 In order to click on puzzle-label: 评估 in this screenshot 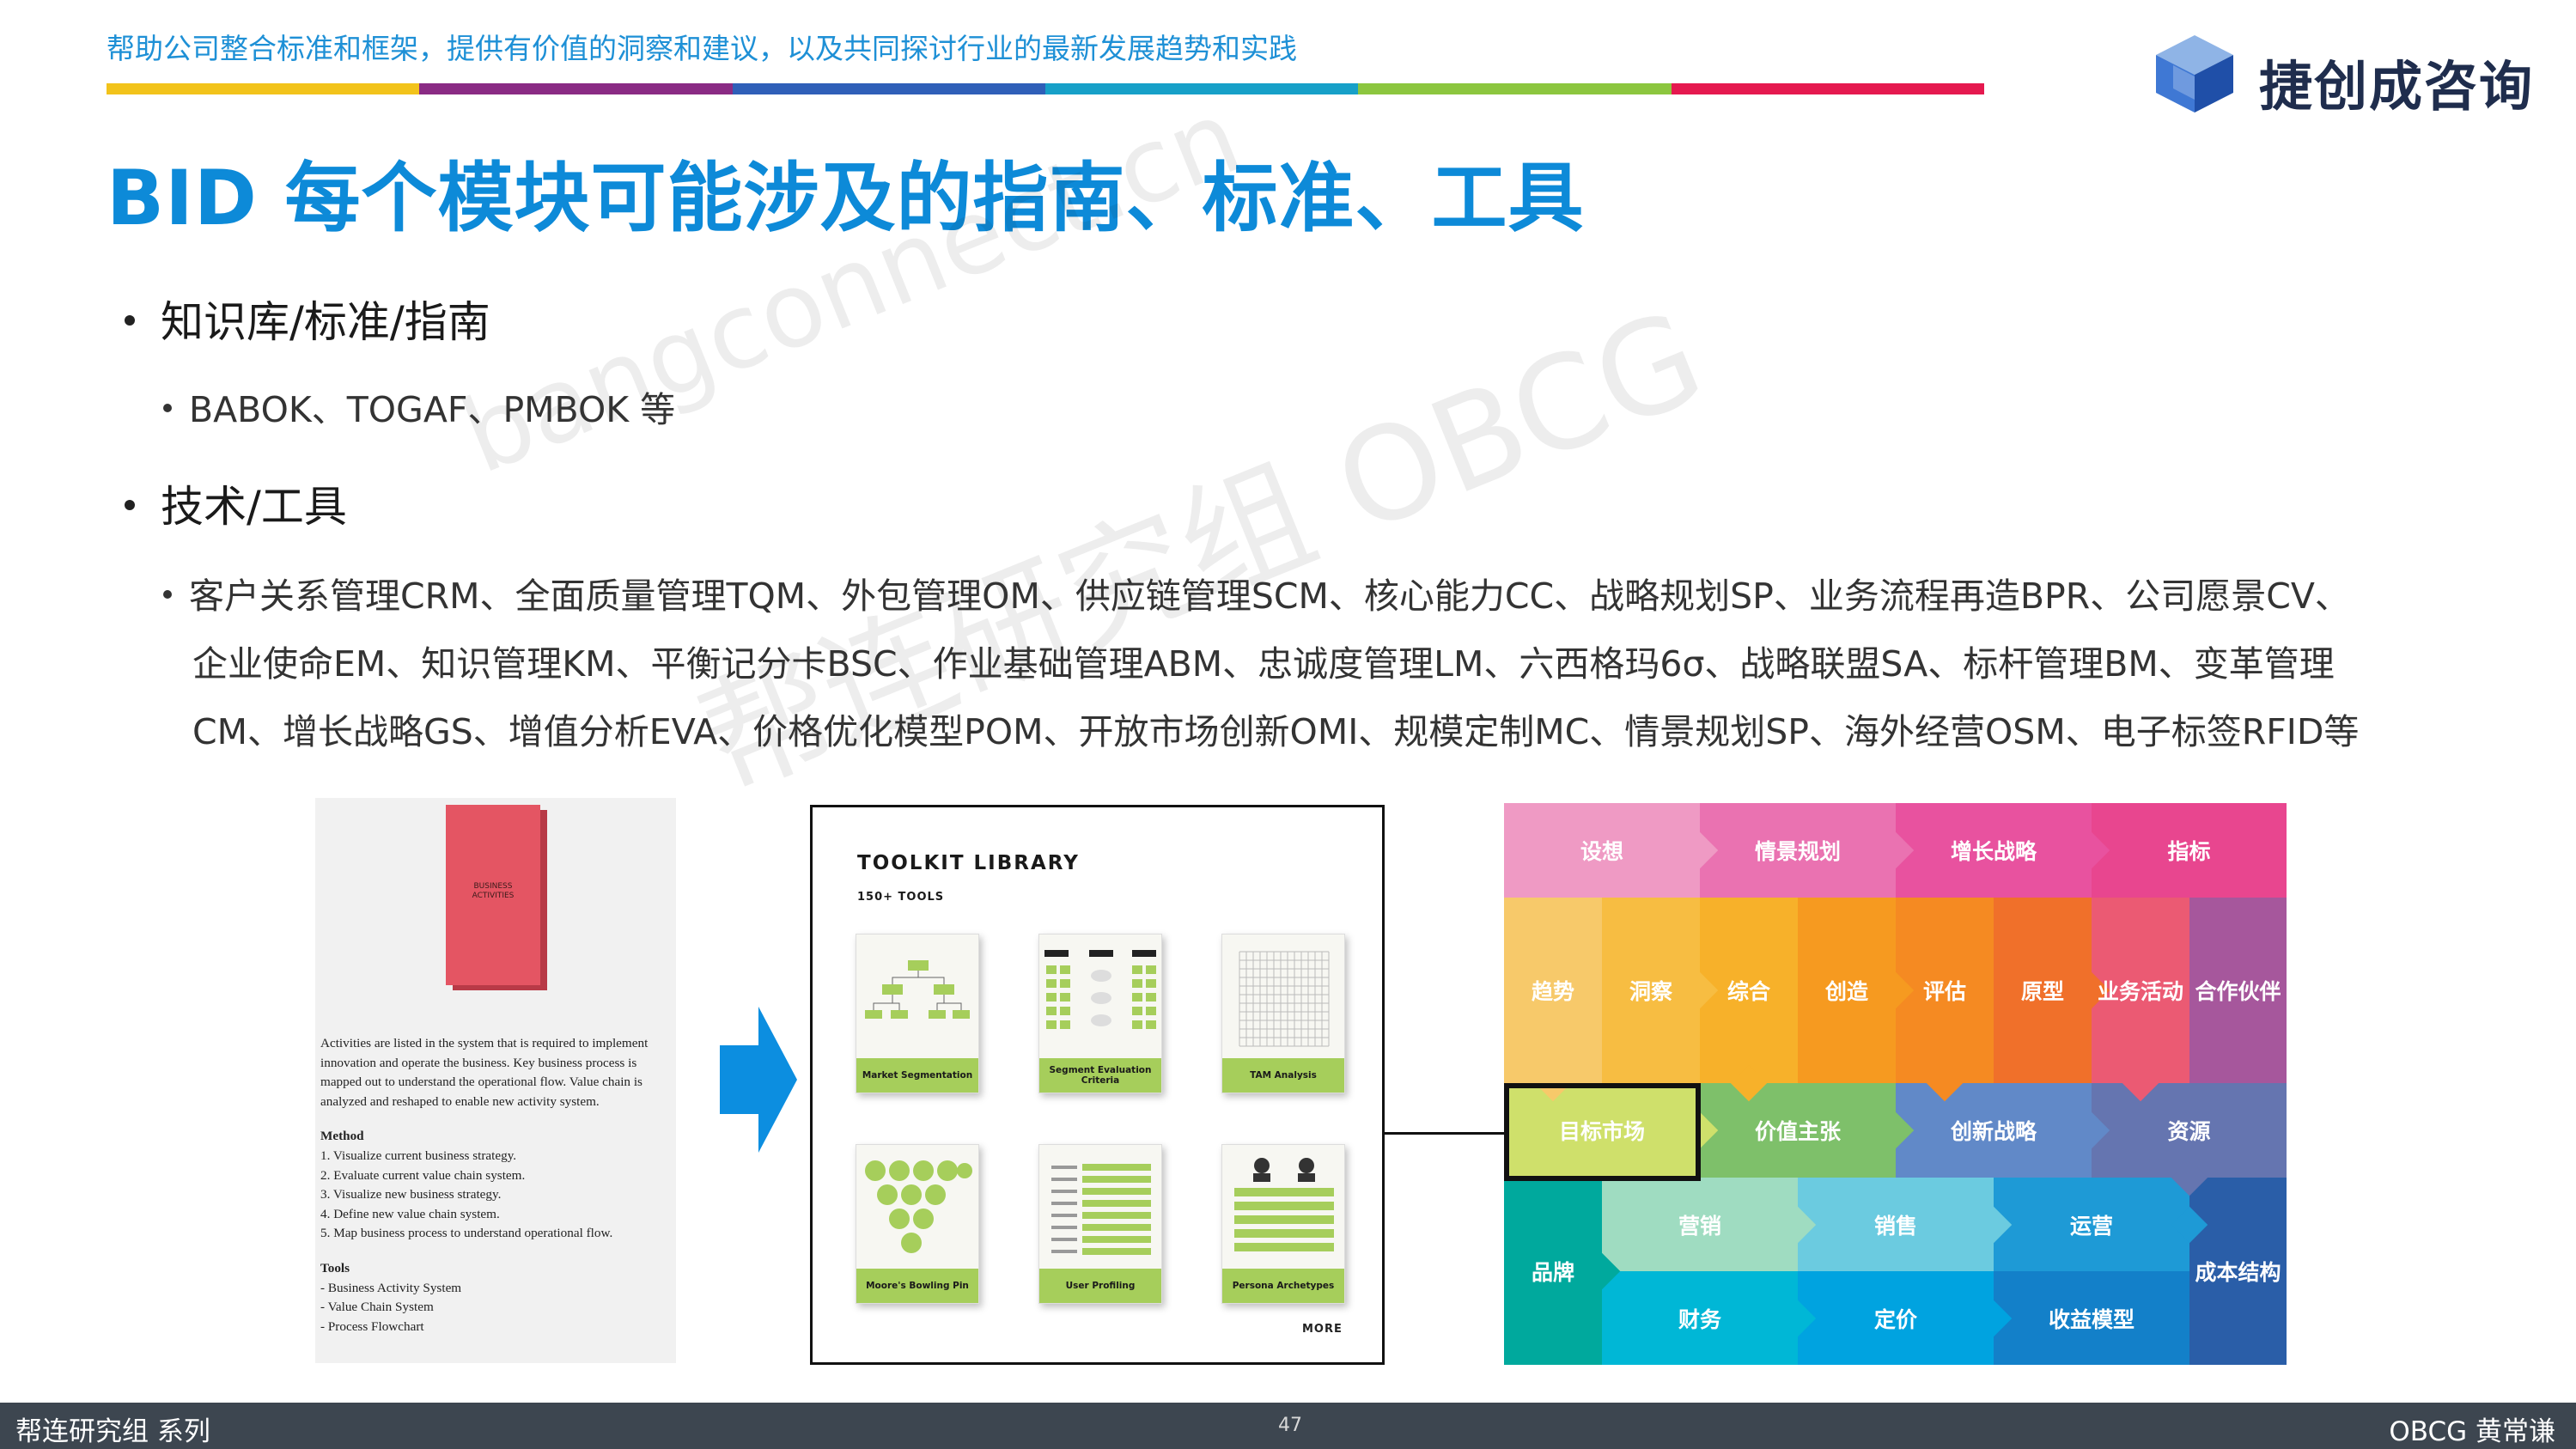, I will do `click(1944, 991)`.